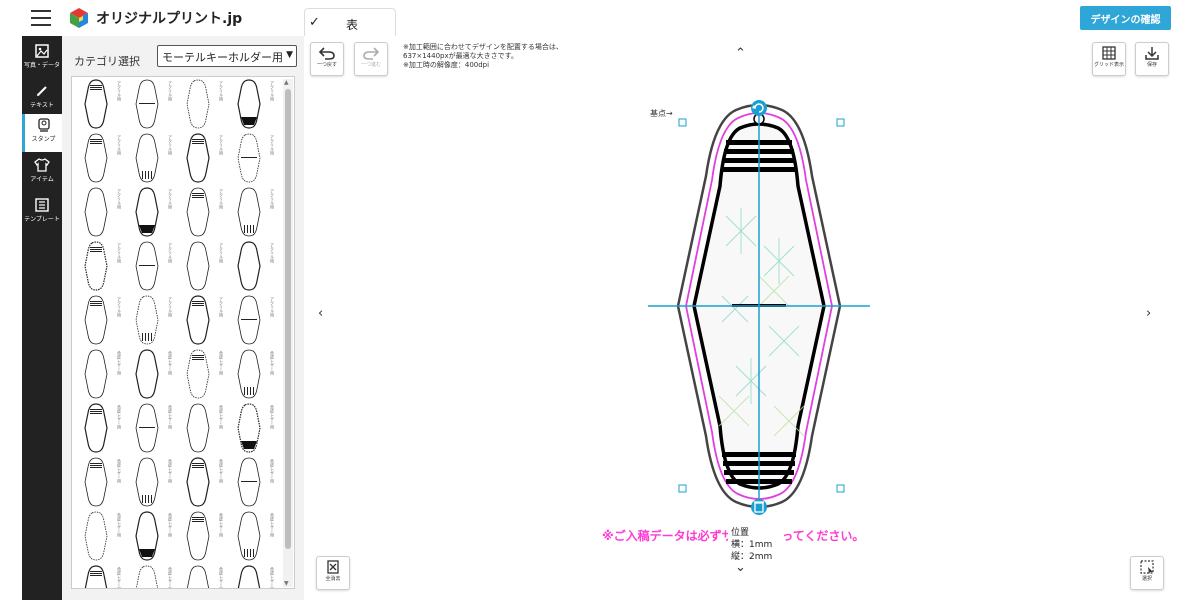 This screenshot has width=1200, height=600. What do you see at coordinates (371, 59) in the screenshot?
I see `redo-button: 一つ進む` at bounding box center [371, 59].